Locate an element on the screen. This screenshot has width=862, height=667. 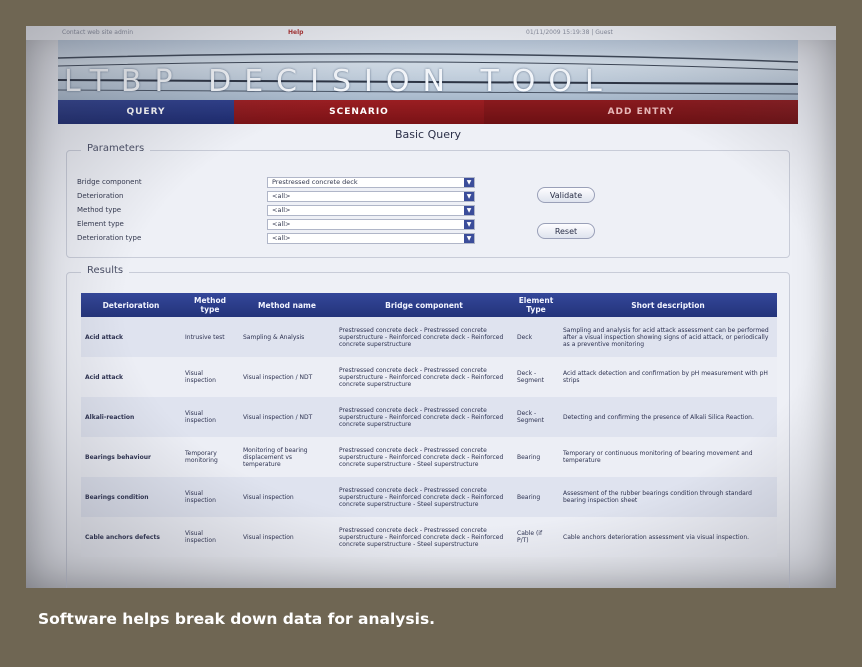
method-type-select: <all> ▼ is located at coordinates (371, 210).